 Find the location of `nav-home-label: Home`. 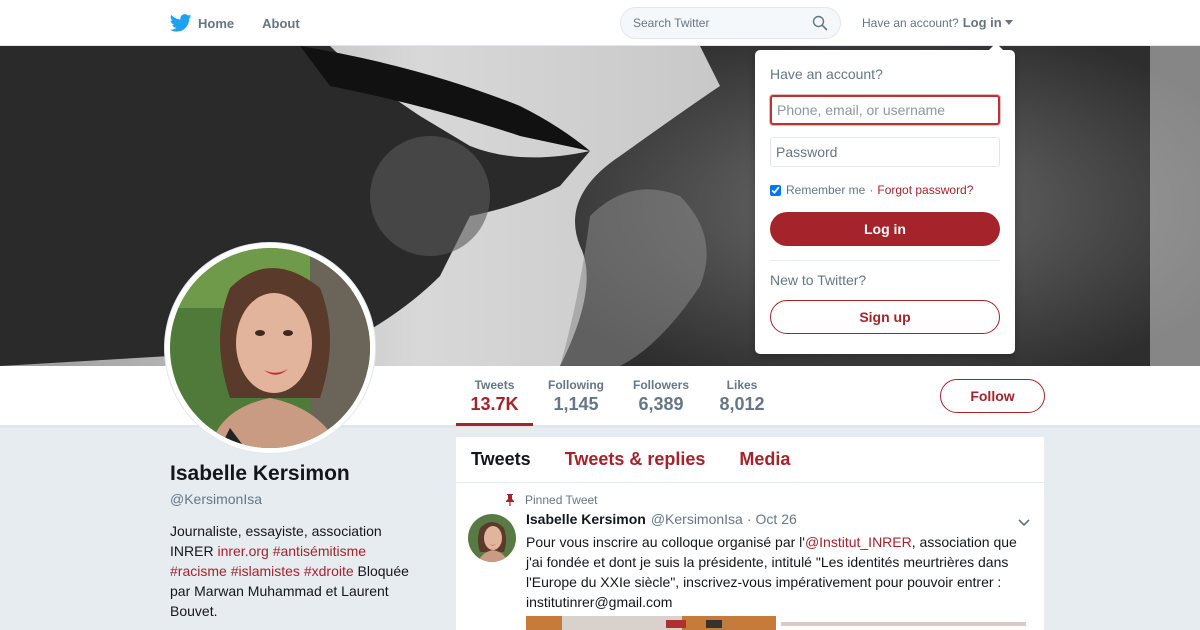

nav-home-label: Home is located at coordinates (216, 23).